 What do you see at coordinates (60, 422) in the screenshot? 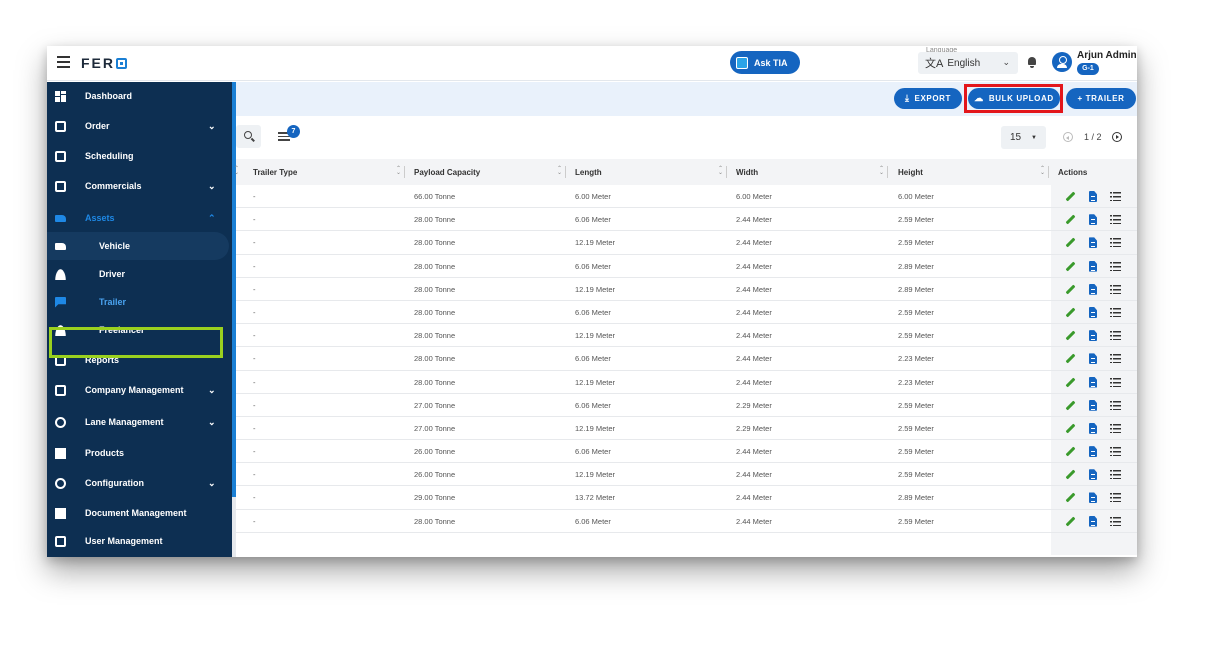
I see `lane-icon` at bounding box center [60, 422].